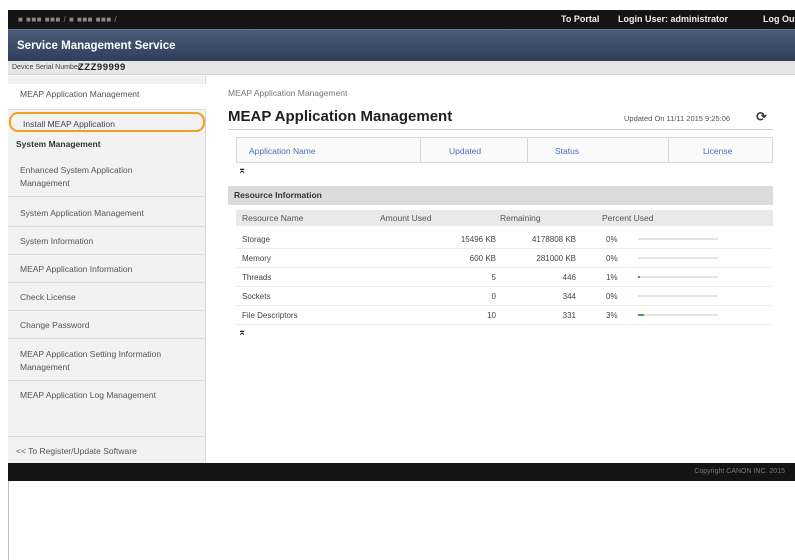 The height and width of the screenshot is (560, 795). I want to click on application-table-header: Application Name Updated Status License, so click(504, 150).